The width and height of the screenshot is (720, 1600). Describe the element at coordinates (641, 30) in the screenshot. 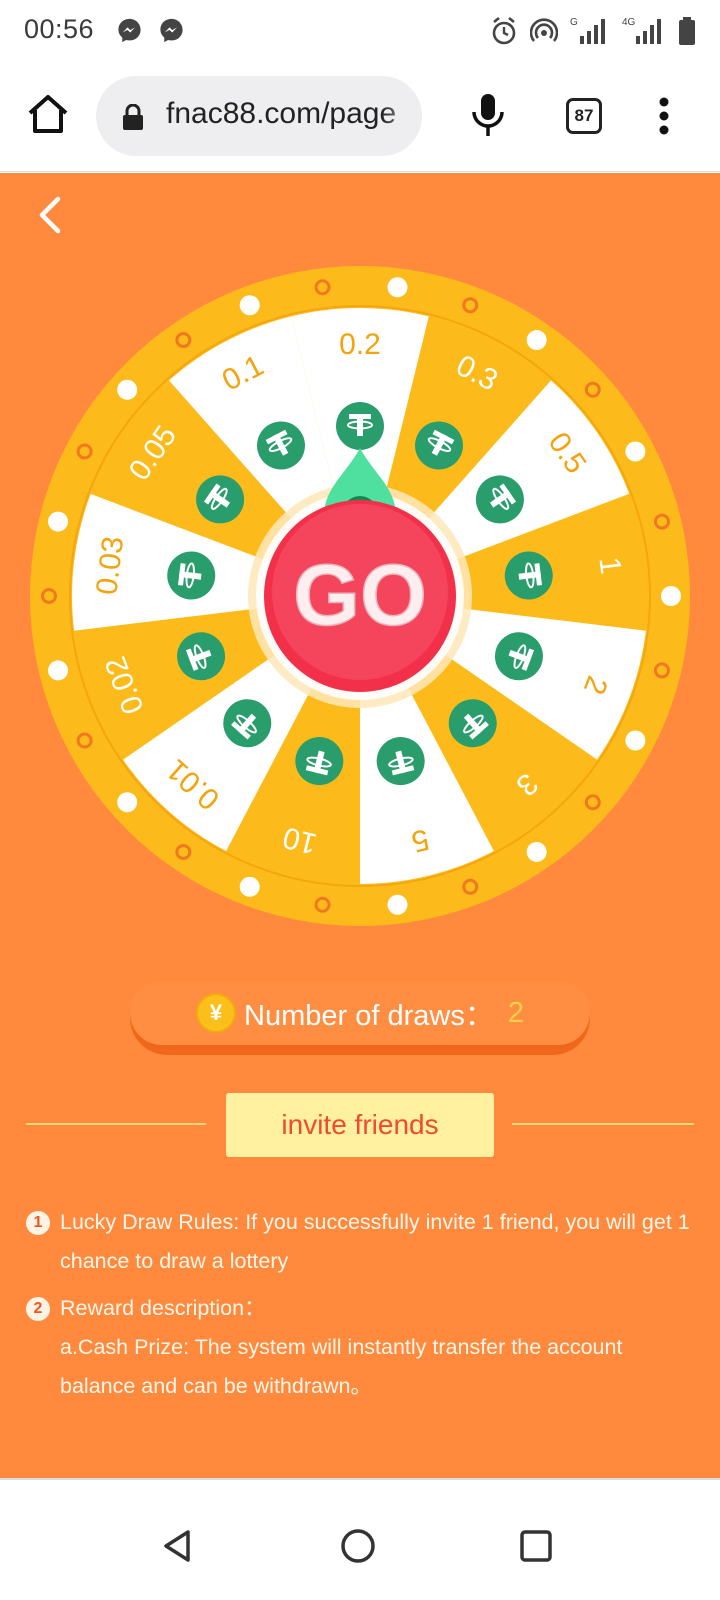

I see `signal-4g-icon: 4G` at that location.